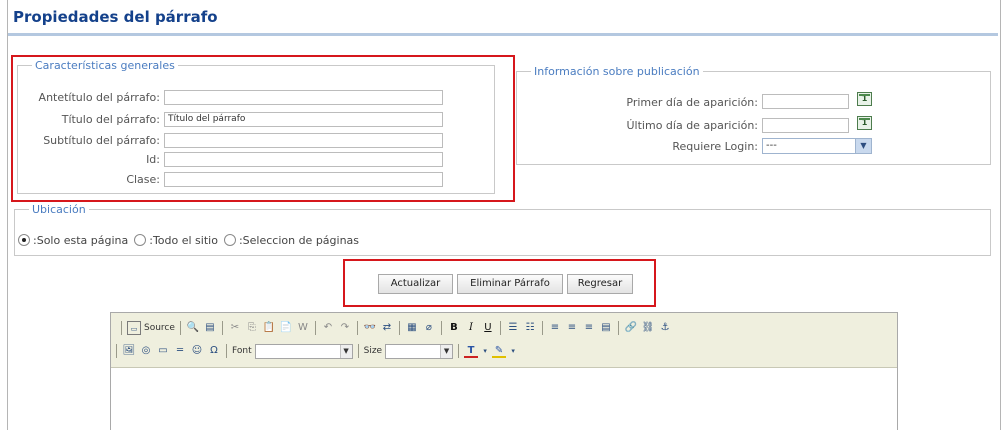 This screenshot has height=430, width=1002. Describe the element at coordinates (146, 351) in the screenshot. I see `flash-icon: ◎` at that location.